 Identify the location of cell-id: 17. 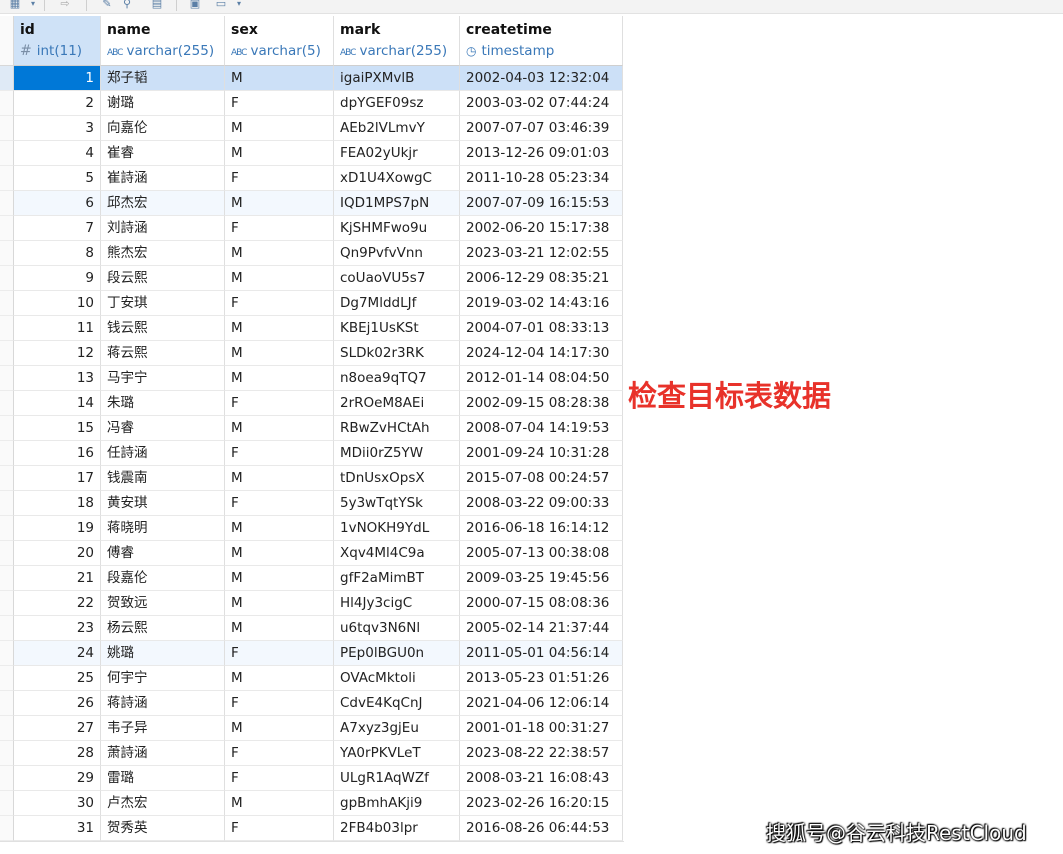
(57, 478).